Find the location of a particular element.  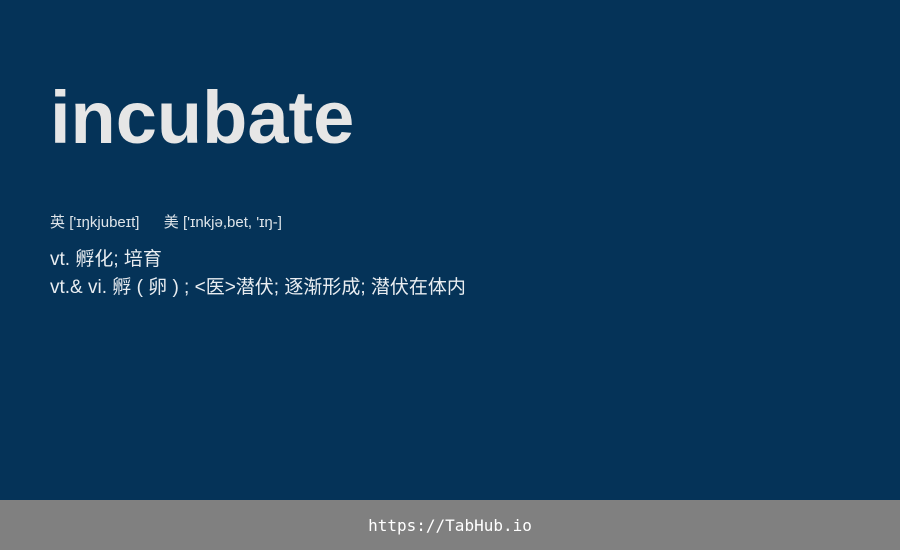

us-label: 美 is located at coordinates (171, 222).